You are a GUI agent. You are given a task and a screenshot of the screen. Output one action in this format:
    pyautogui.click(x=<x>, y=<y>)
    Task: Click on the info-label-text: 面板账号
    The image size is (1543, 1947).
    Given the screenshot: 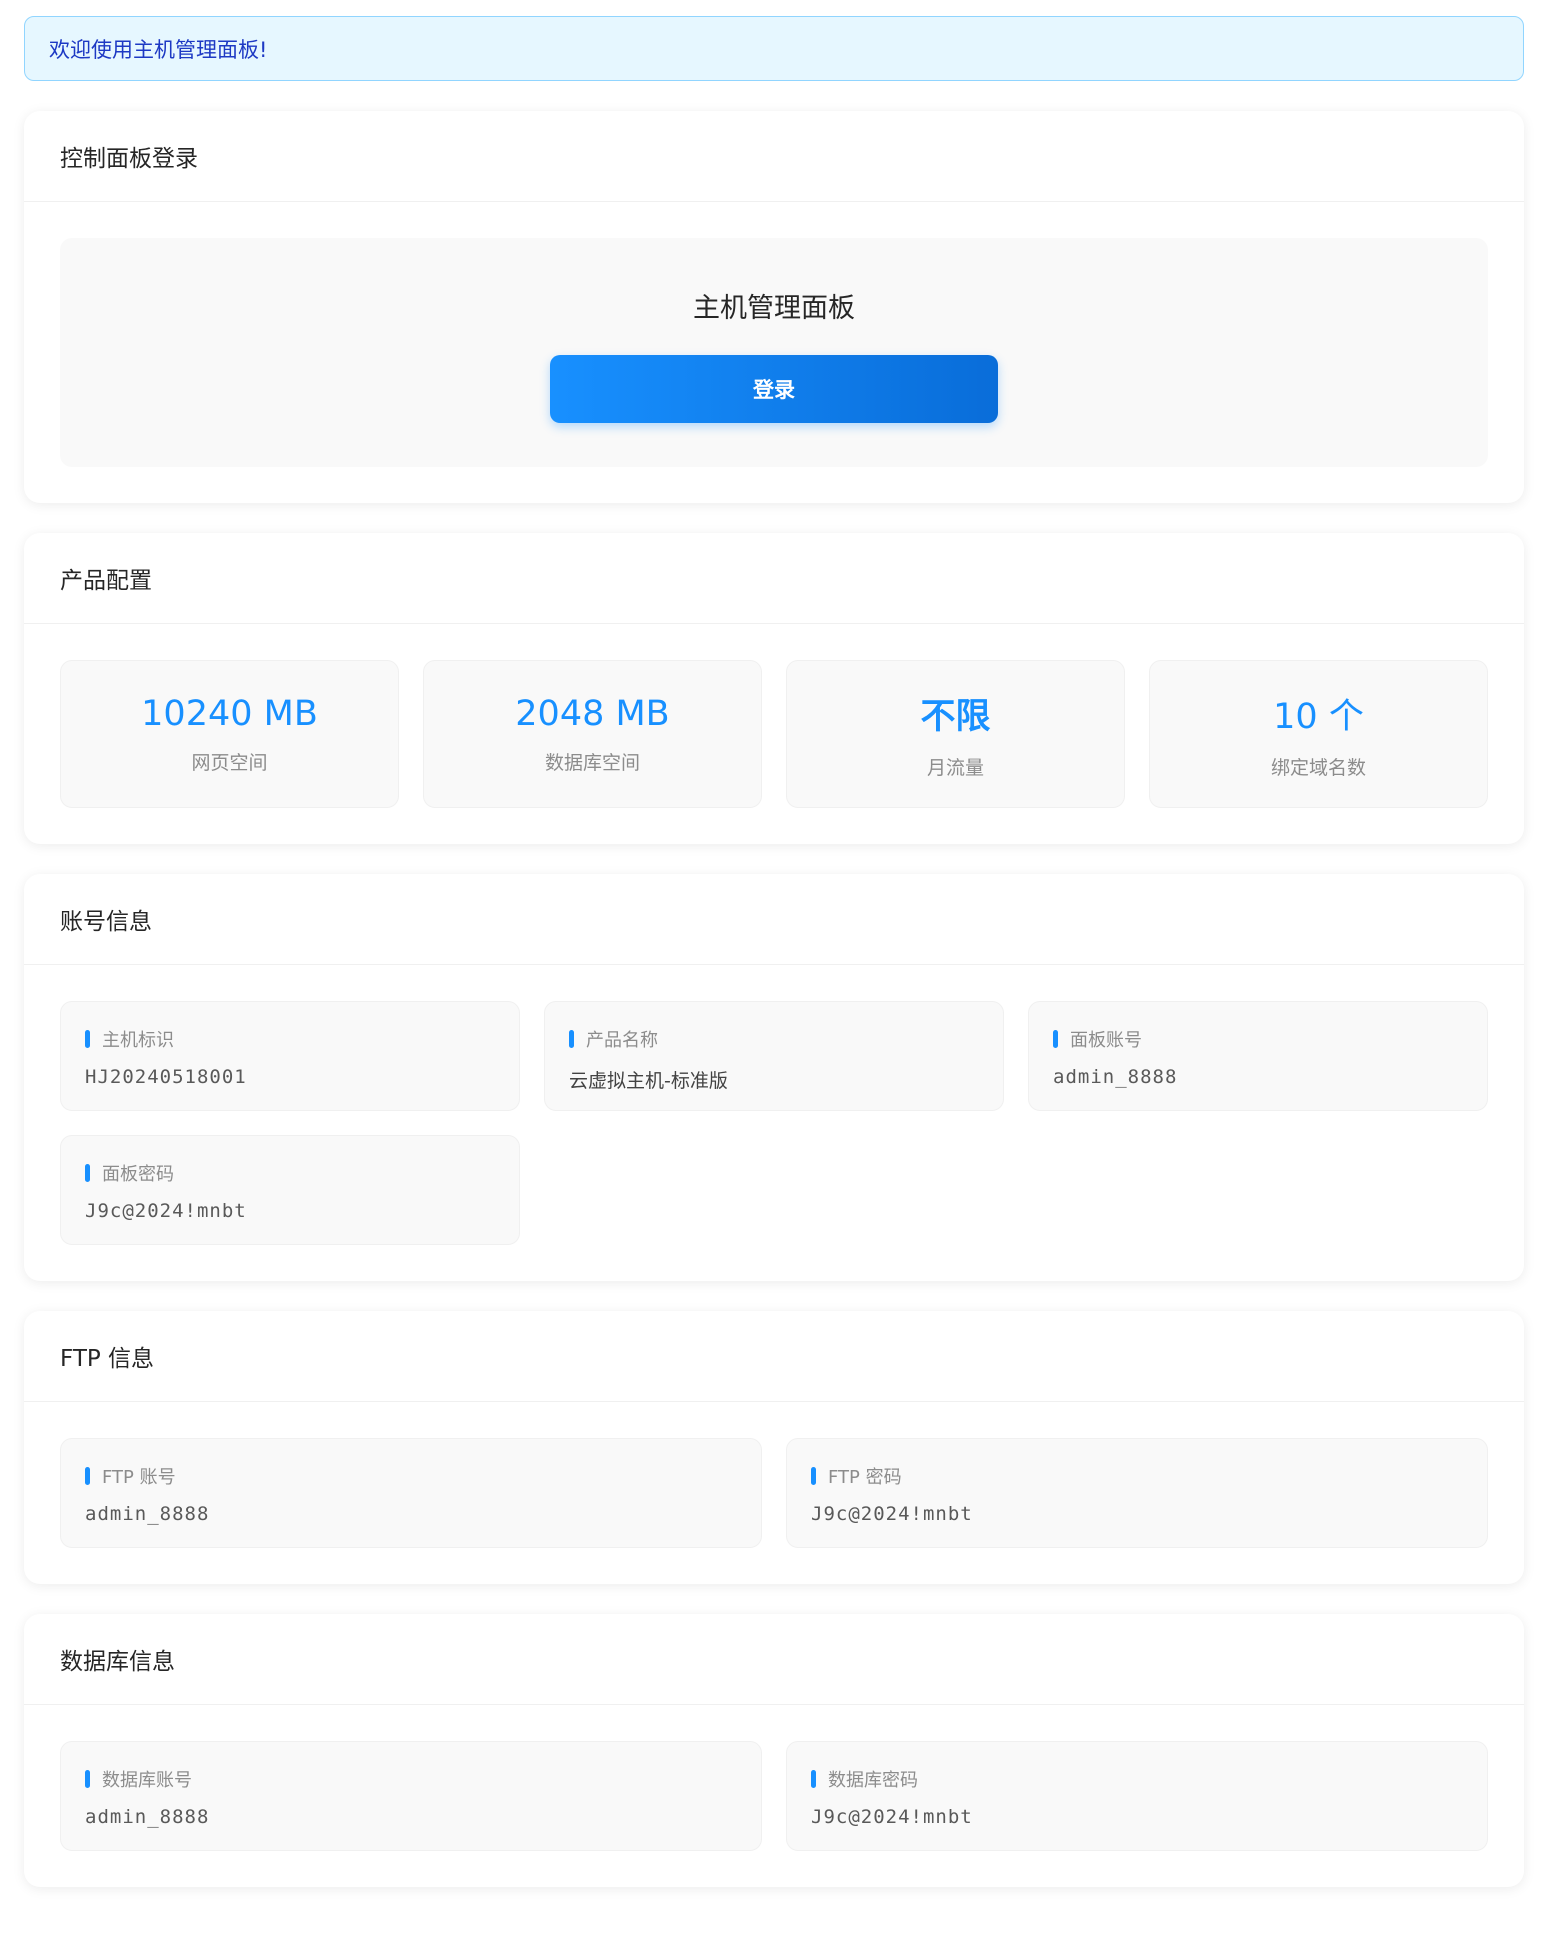 What is the action you would take?
    pyautogui.click(x=1106, y=1040)
    